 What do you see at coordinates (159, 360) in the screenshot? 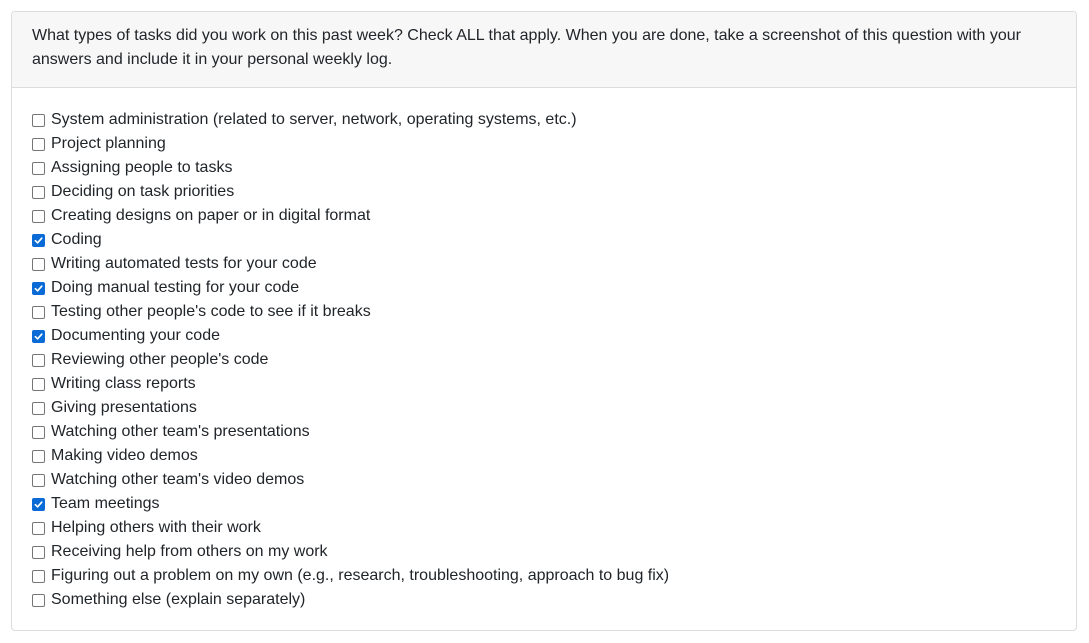
I see `task-option-label: Reviewing other people's code` at bounding box center [159, 360].